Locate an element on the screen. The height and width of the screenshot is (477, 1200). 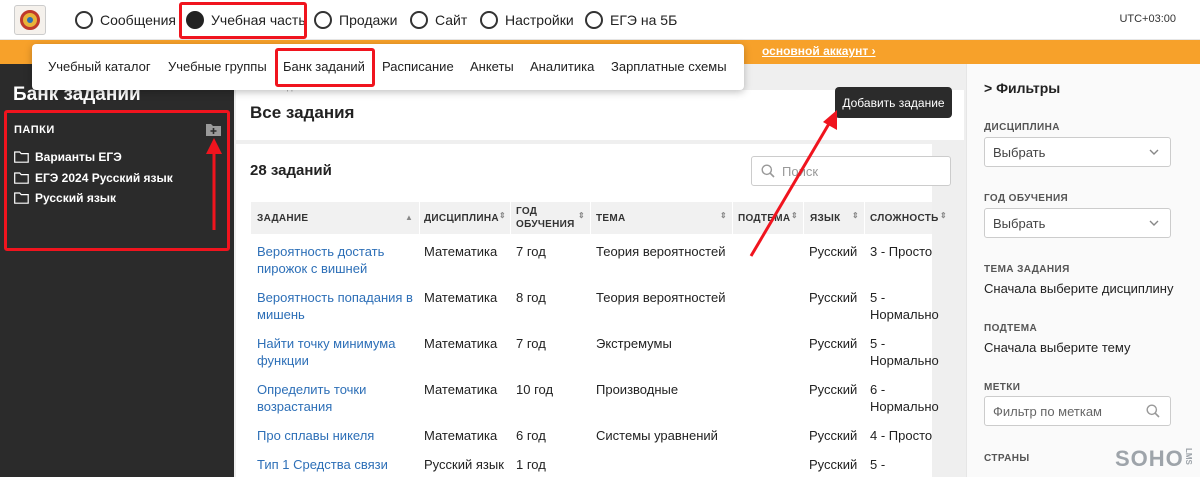
nav-messages: Сообщения is located at coordinates (125, 20).